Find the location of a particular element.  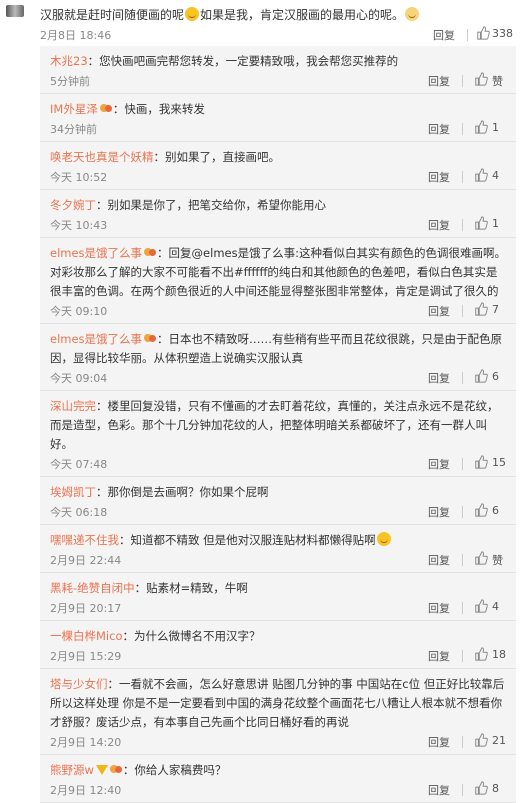

reply-time: 今天 09:04 is located at coordinates (79, 378).